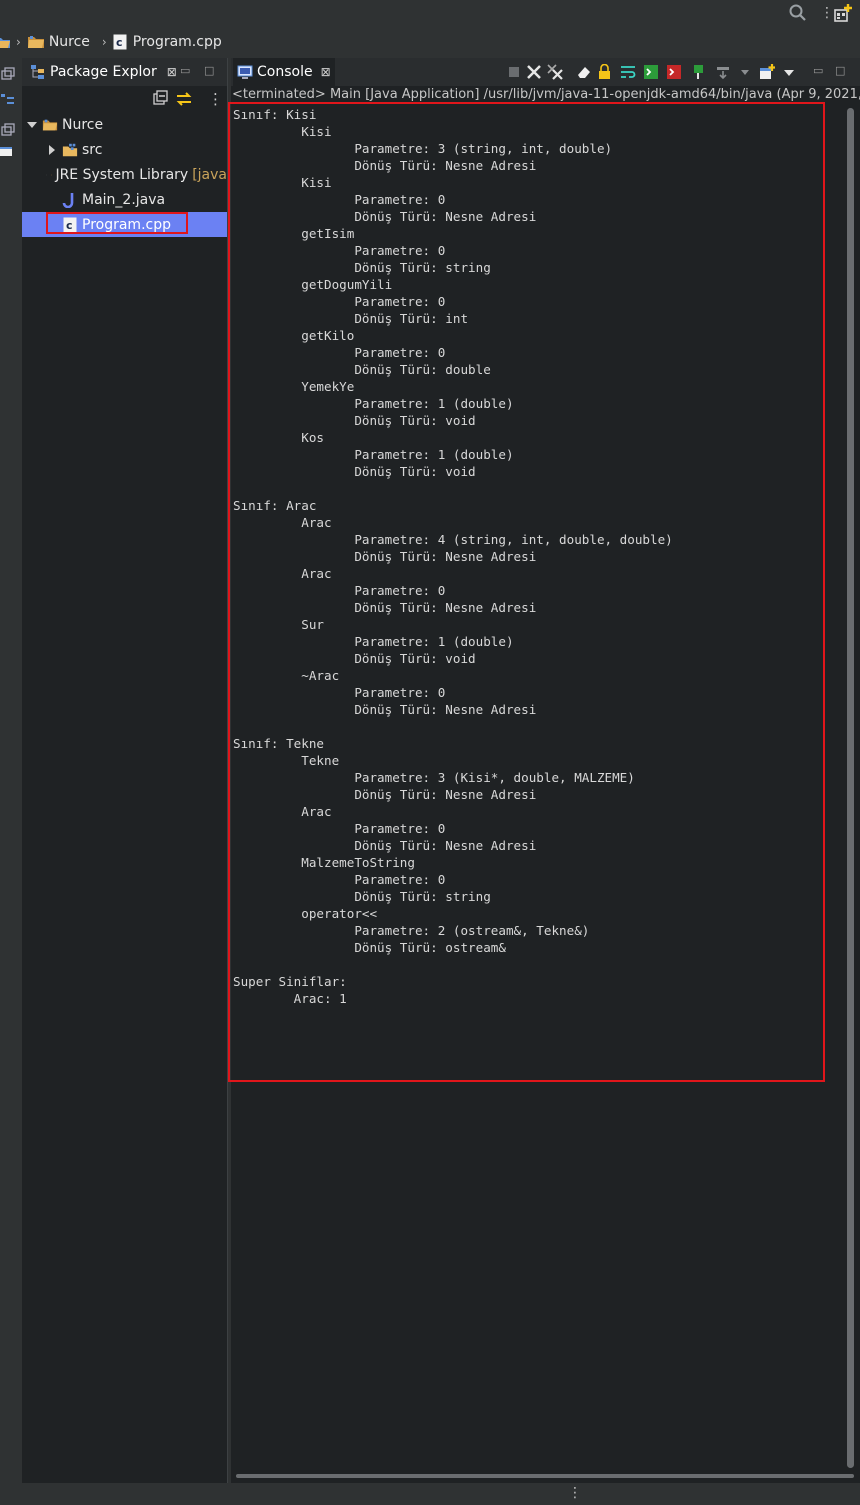 The height and width of the screenshot is (1505, 860). What do you see at coordinates (184, 99) in the screenshot?
I see `link-with-editor-icon` at bounding box center [184, 99].